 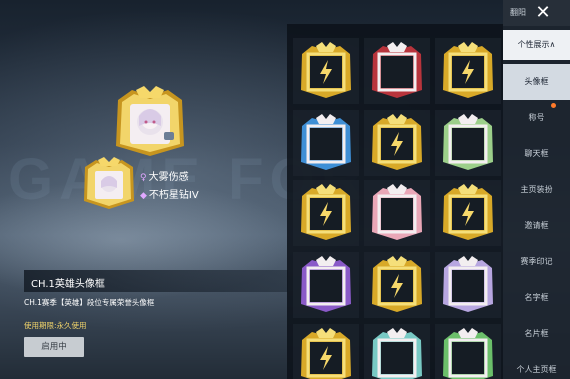 What do you see at coordinates (150, 122) in the screenshot?
I see `avatar-frame-preview-large` at bounding box center [150, 122].